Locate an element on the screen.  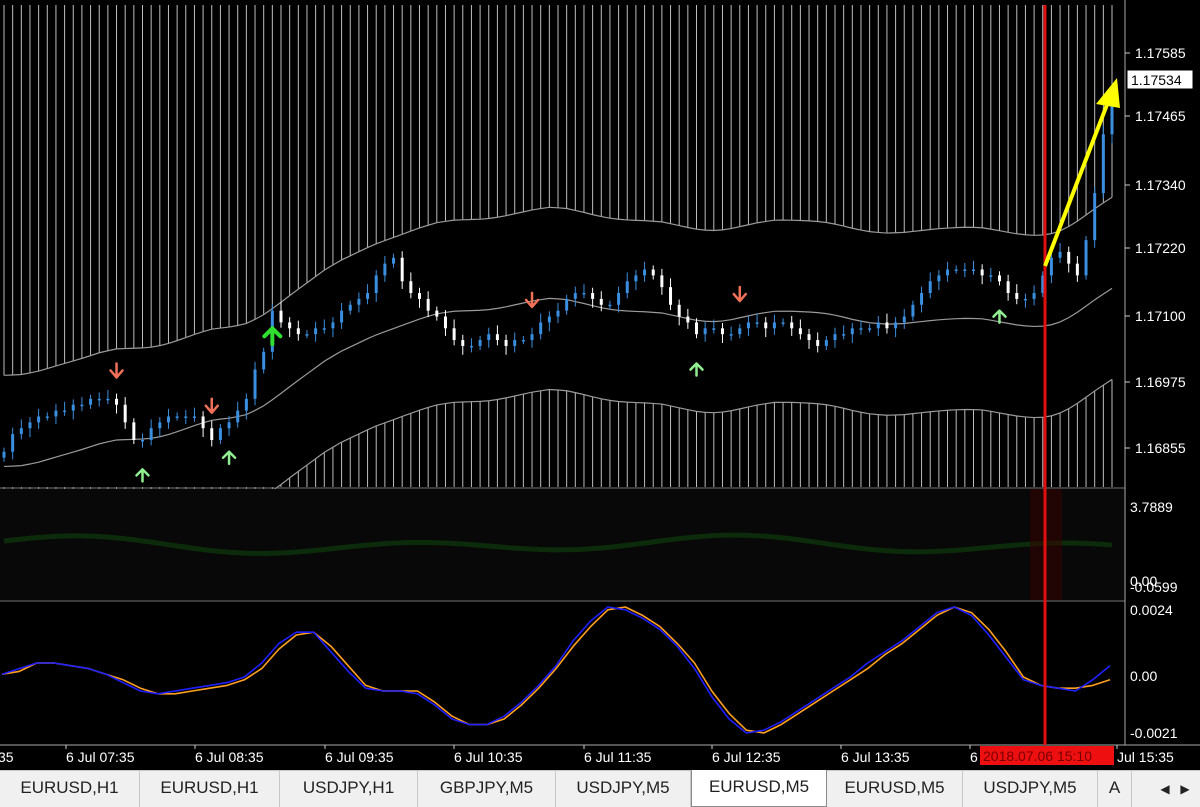
symbol-tab-9: A is located at coordinates (1115, 789).